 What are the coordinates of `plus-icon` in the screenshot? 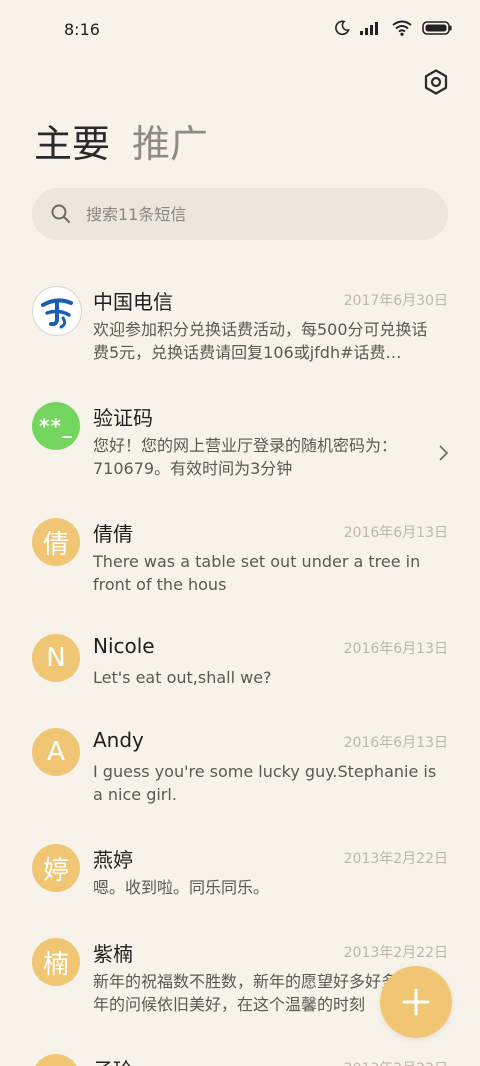 It's located at (416, 1002).